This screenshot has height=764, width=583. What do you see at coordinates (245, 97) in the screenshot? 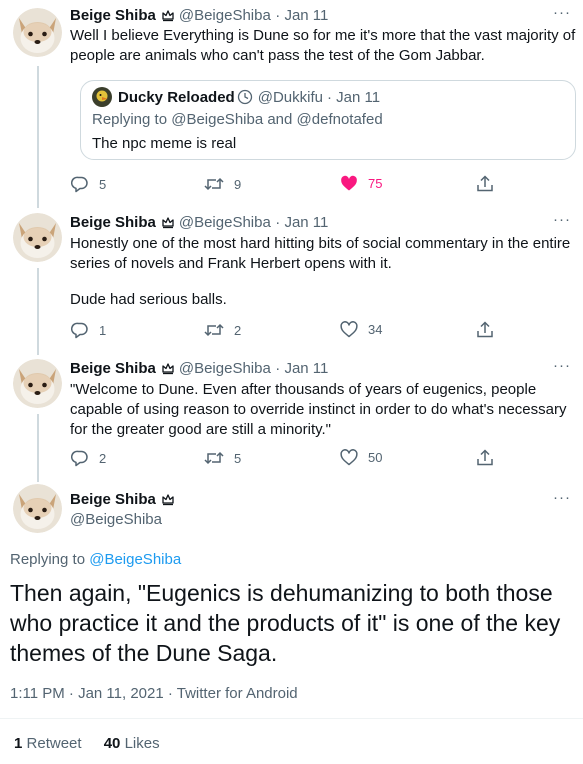
I see `clock-icon` at bounding box center [245, 97].